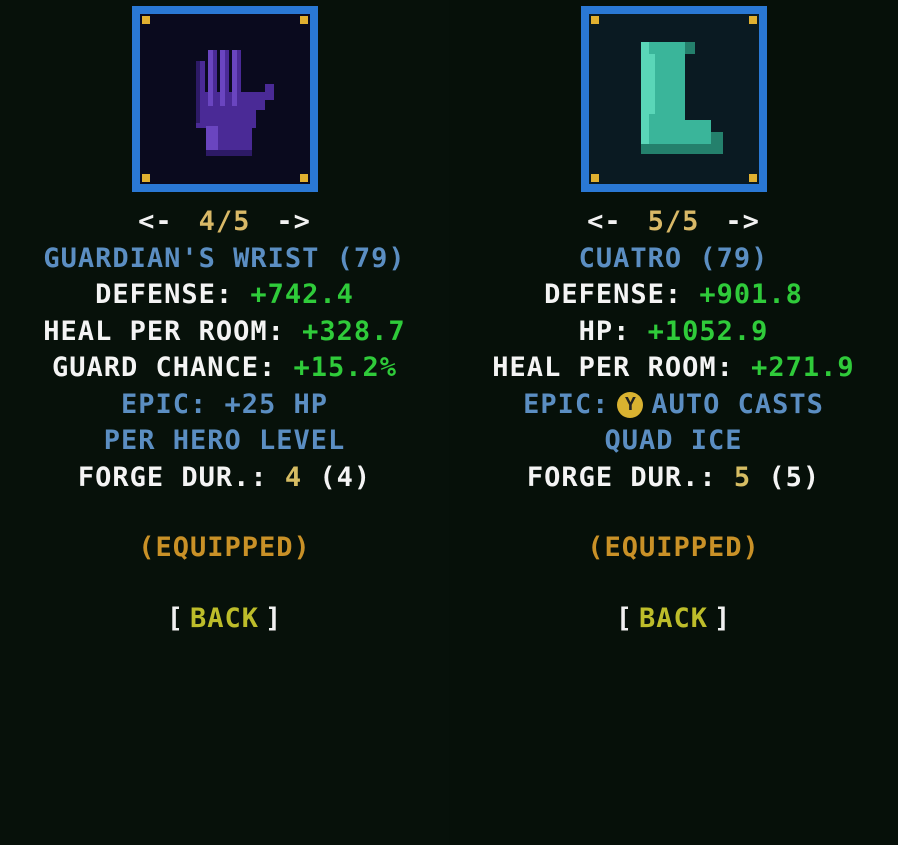 This screenshot has width=898, height=845. Describe the element at coordinates (613, 331) in the screenshot. I see `stat-label: HP:` at that location.